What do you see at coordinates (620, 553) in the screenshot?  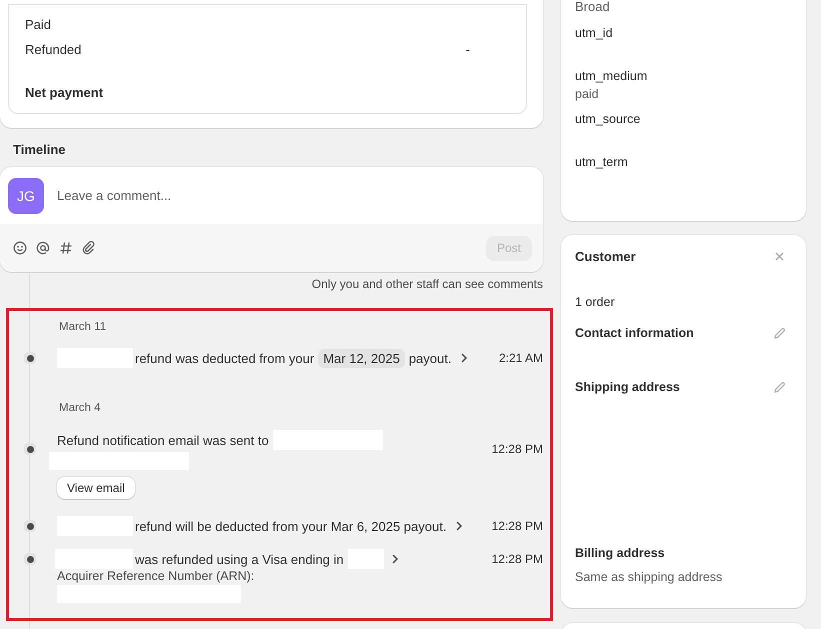 I see `section-title: Billing address` at bounding box center [620, 553].